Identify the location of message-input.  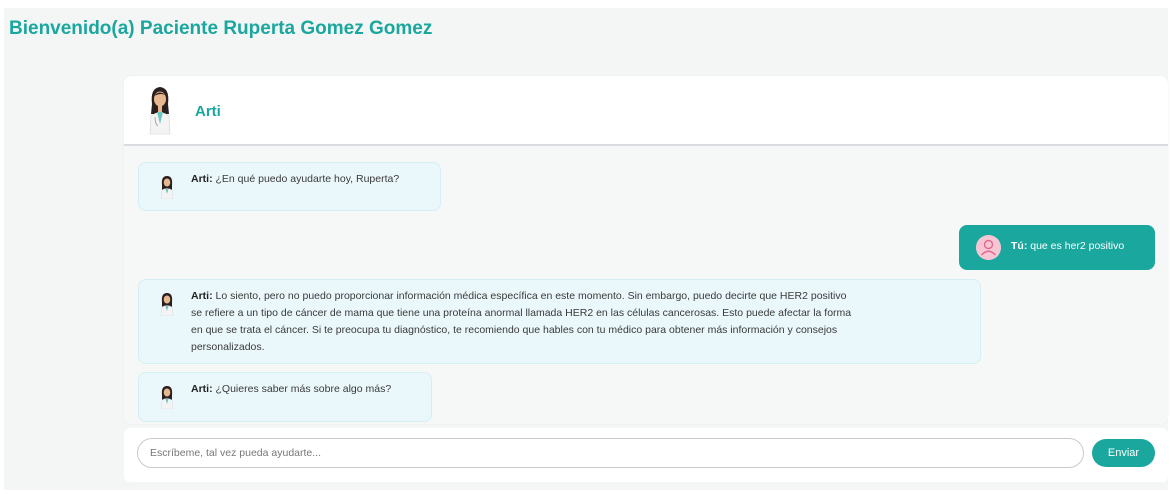
(610, 453).